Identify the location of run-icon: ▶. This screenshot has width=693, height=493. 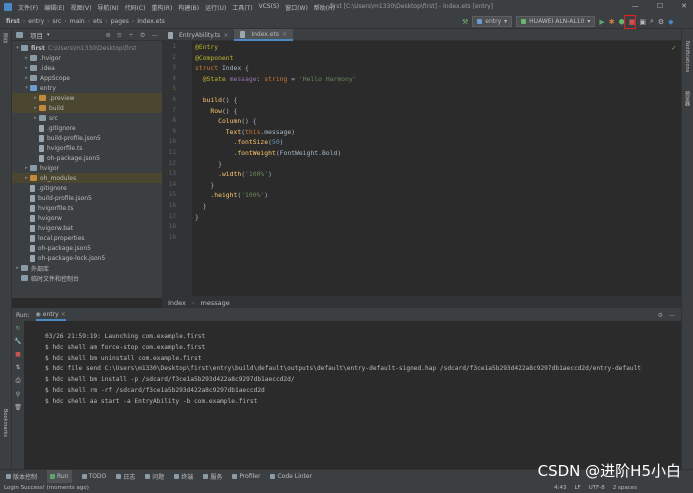
(601, 22).